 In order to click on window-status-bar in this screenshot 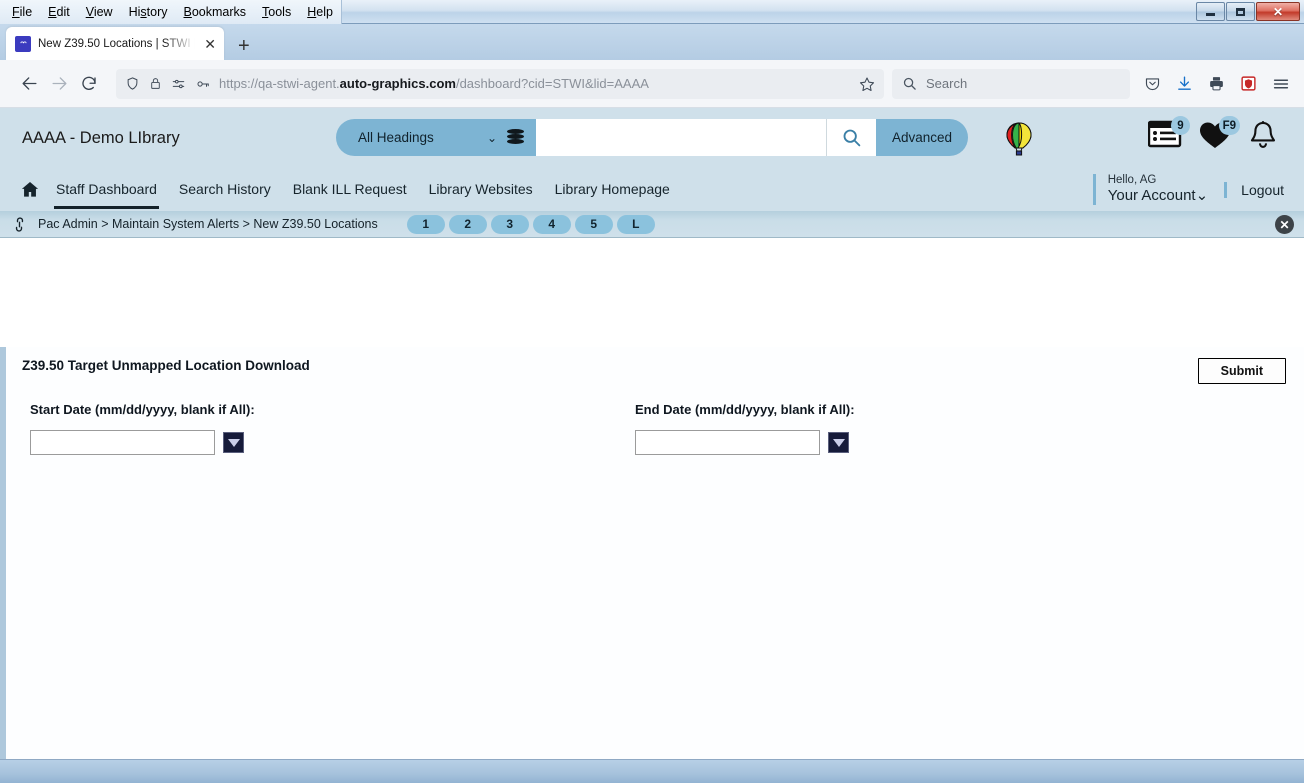, I will do `click(652, 771)`.